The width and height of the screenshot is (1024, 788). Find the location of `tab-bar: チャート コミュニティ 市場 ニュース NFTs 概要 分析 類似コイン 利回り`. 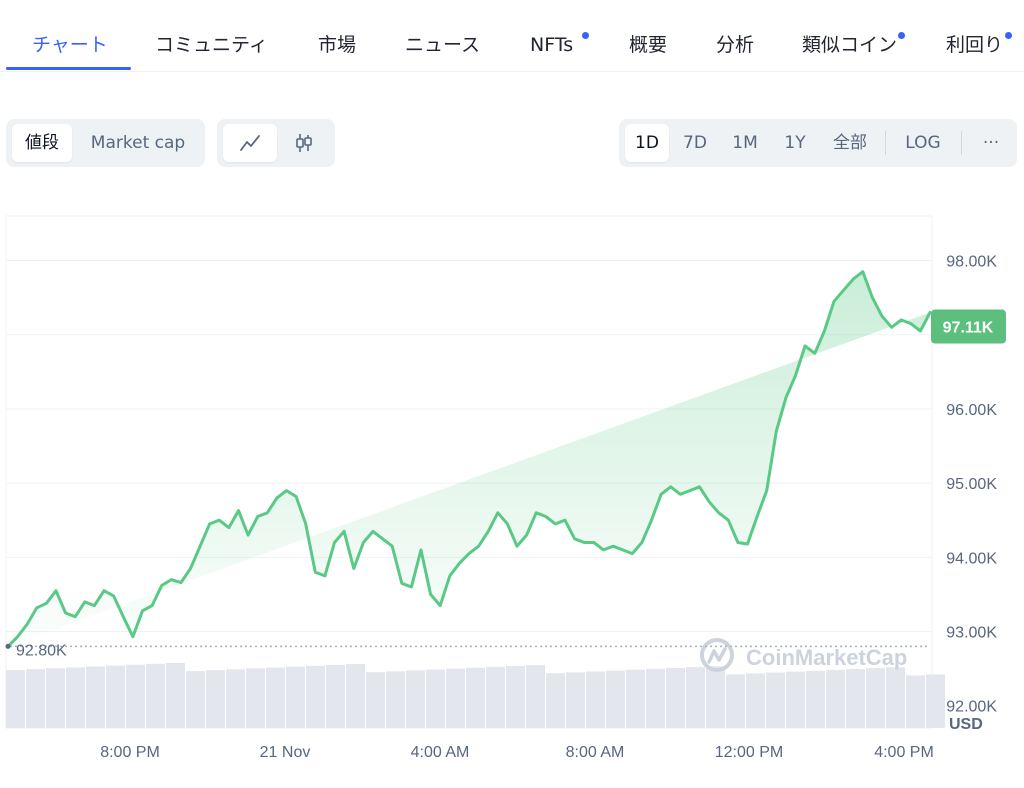

tab-bar: チャート コミュニティ 市場 ニュース NFTs 概要 分析 類似コイン 利回り is located at coordinates (512, 36).